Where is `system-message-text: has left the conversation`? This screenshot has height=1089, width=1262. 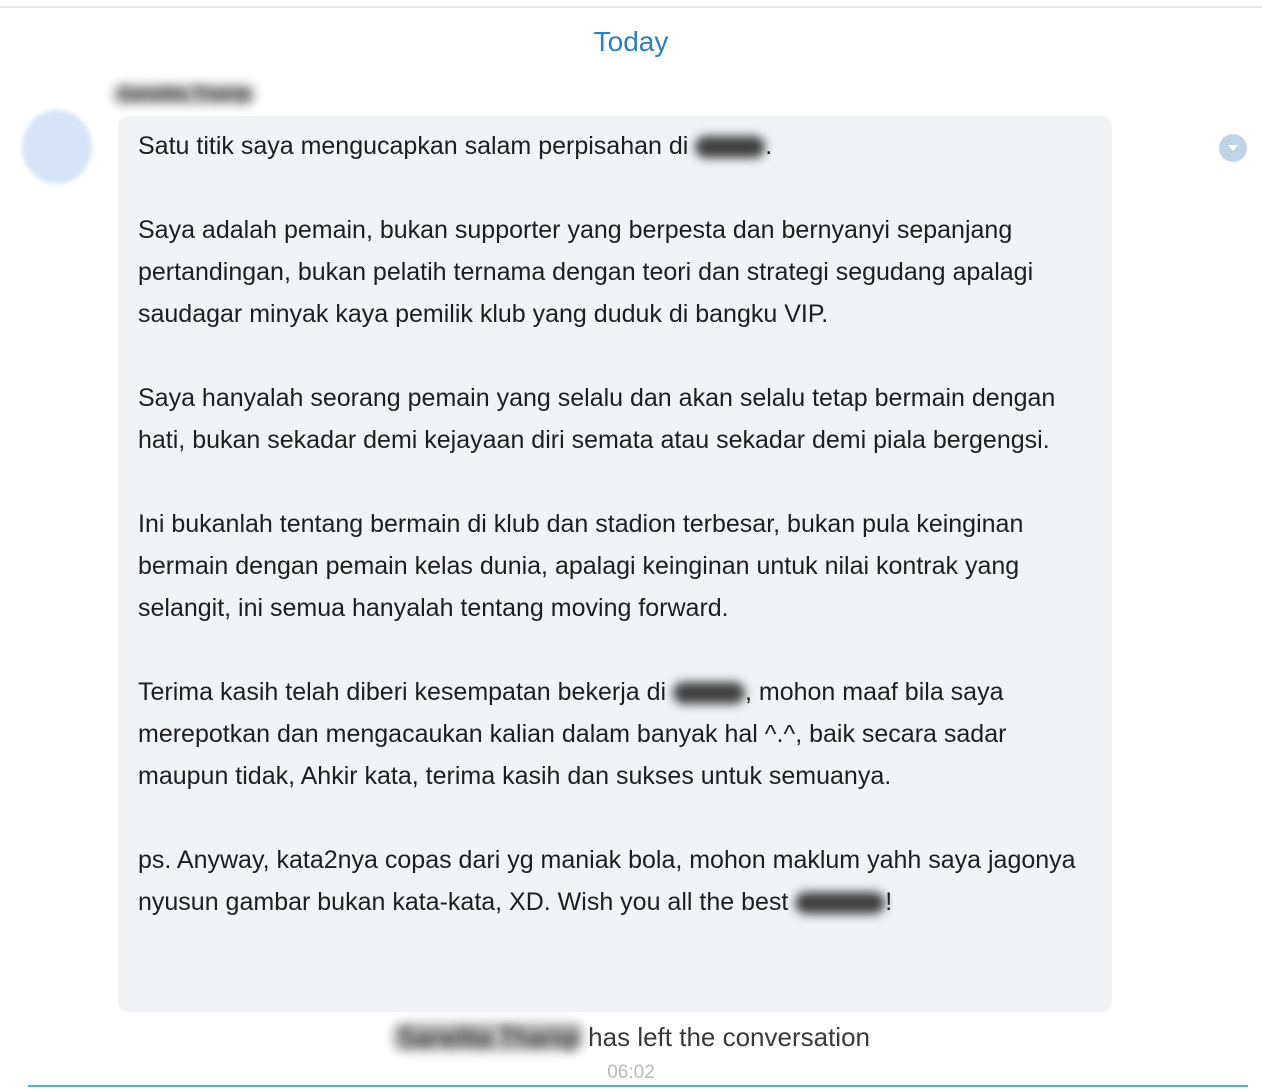
system-message-text: has left the conversation is located at coordinates (729, 1037).